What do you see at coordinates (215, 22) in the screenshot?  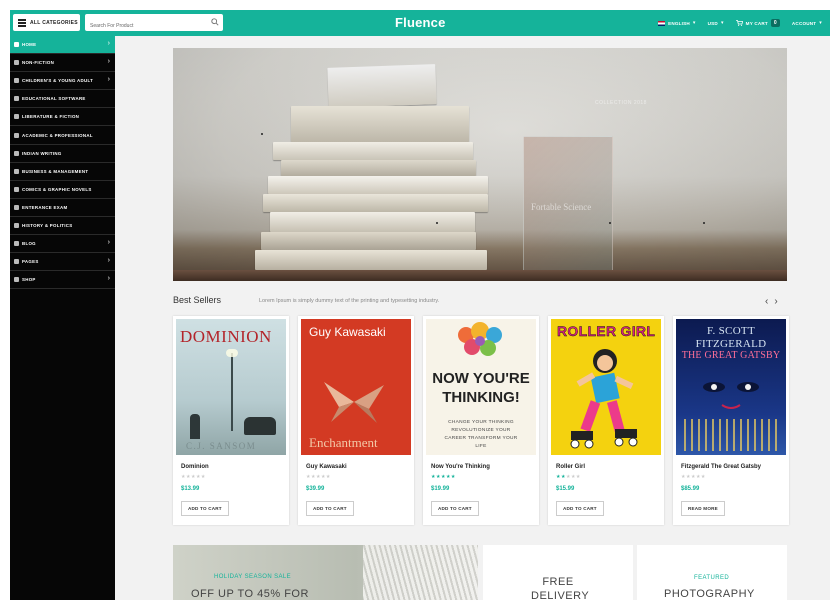 I see `search-icon` at bounding box center [215, 22].